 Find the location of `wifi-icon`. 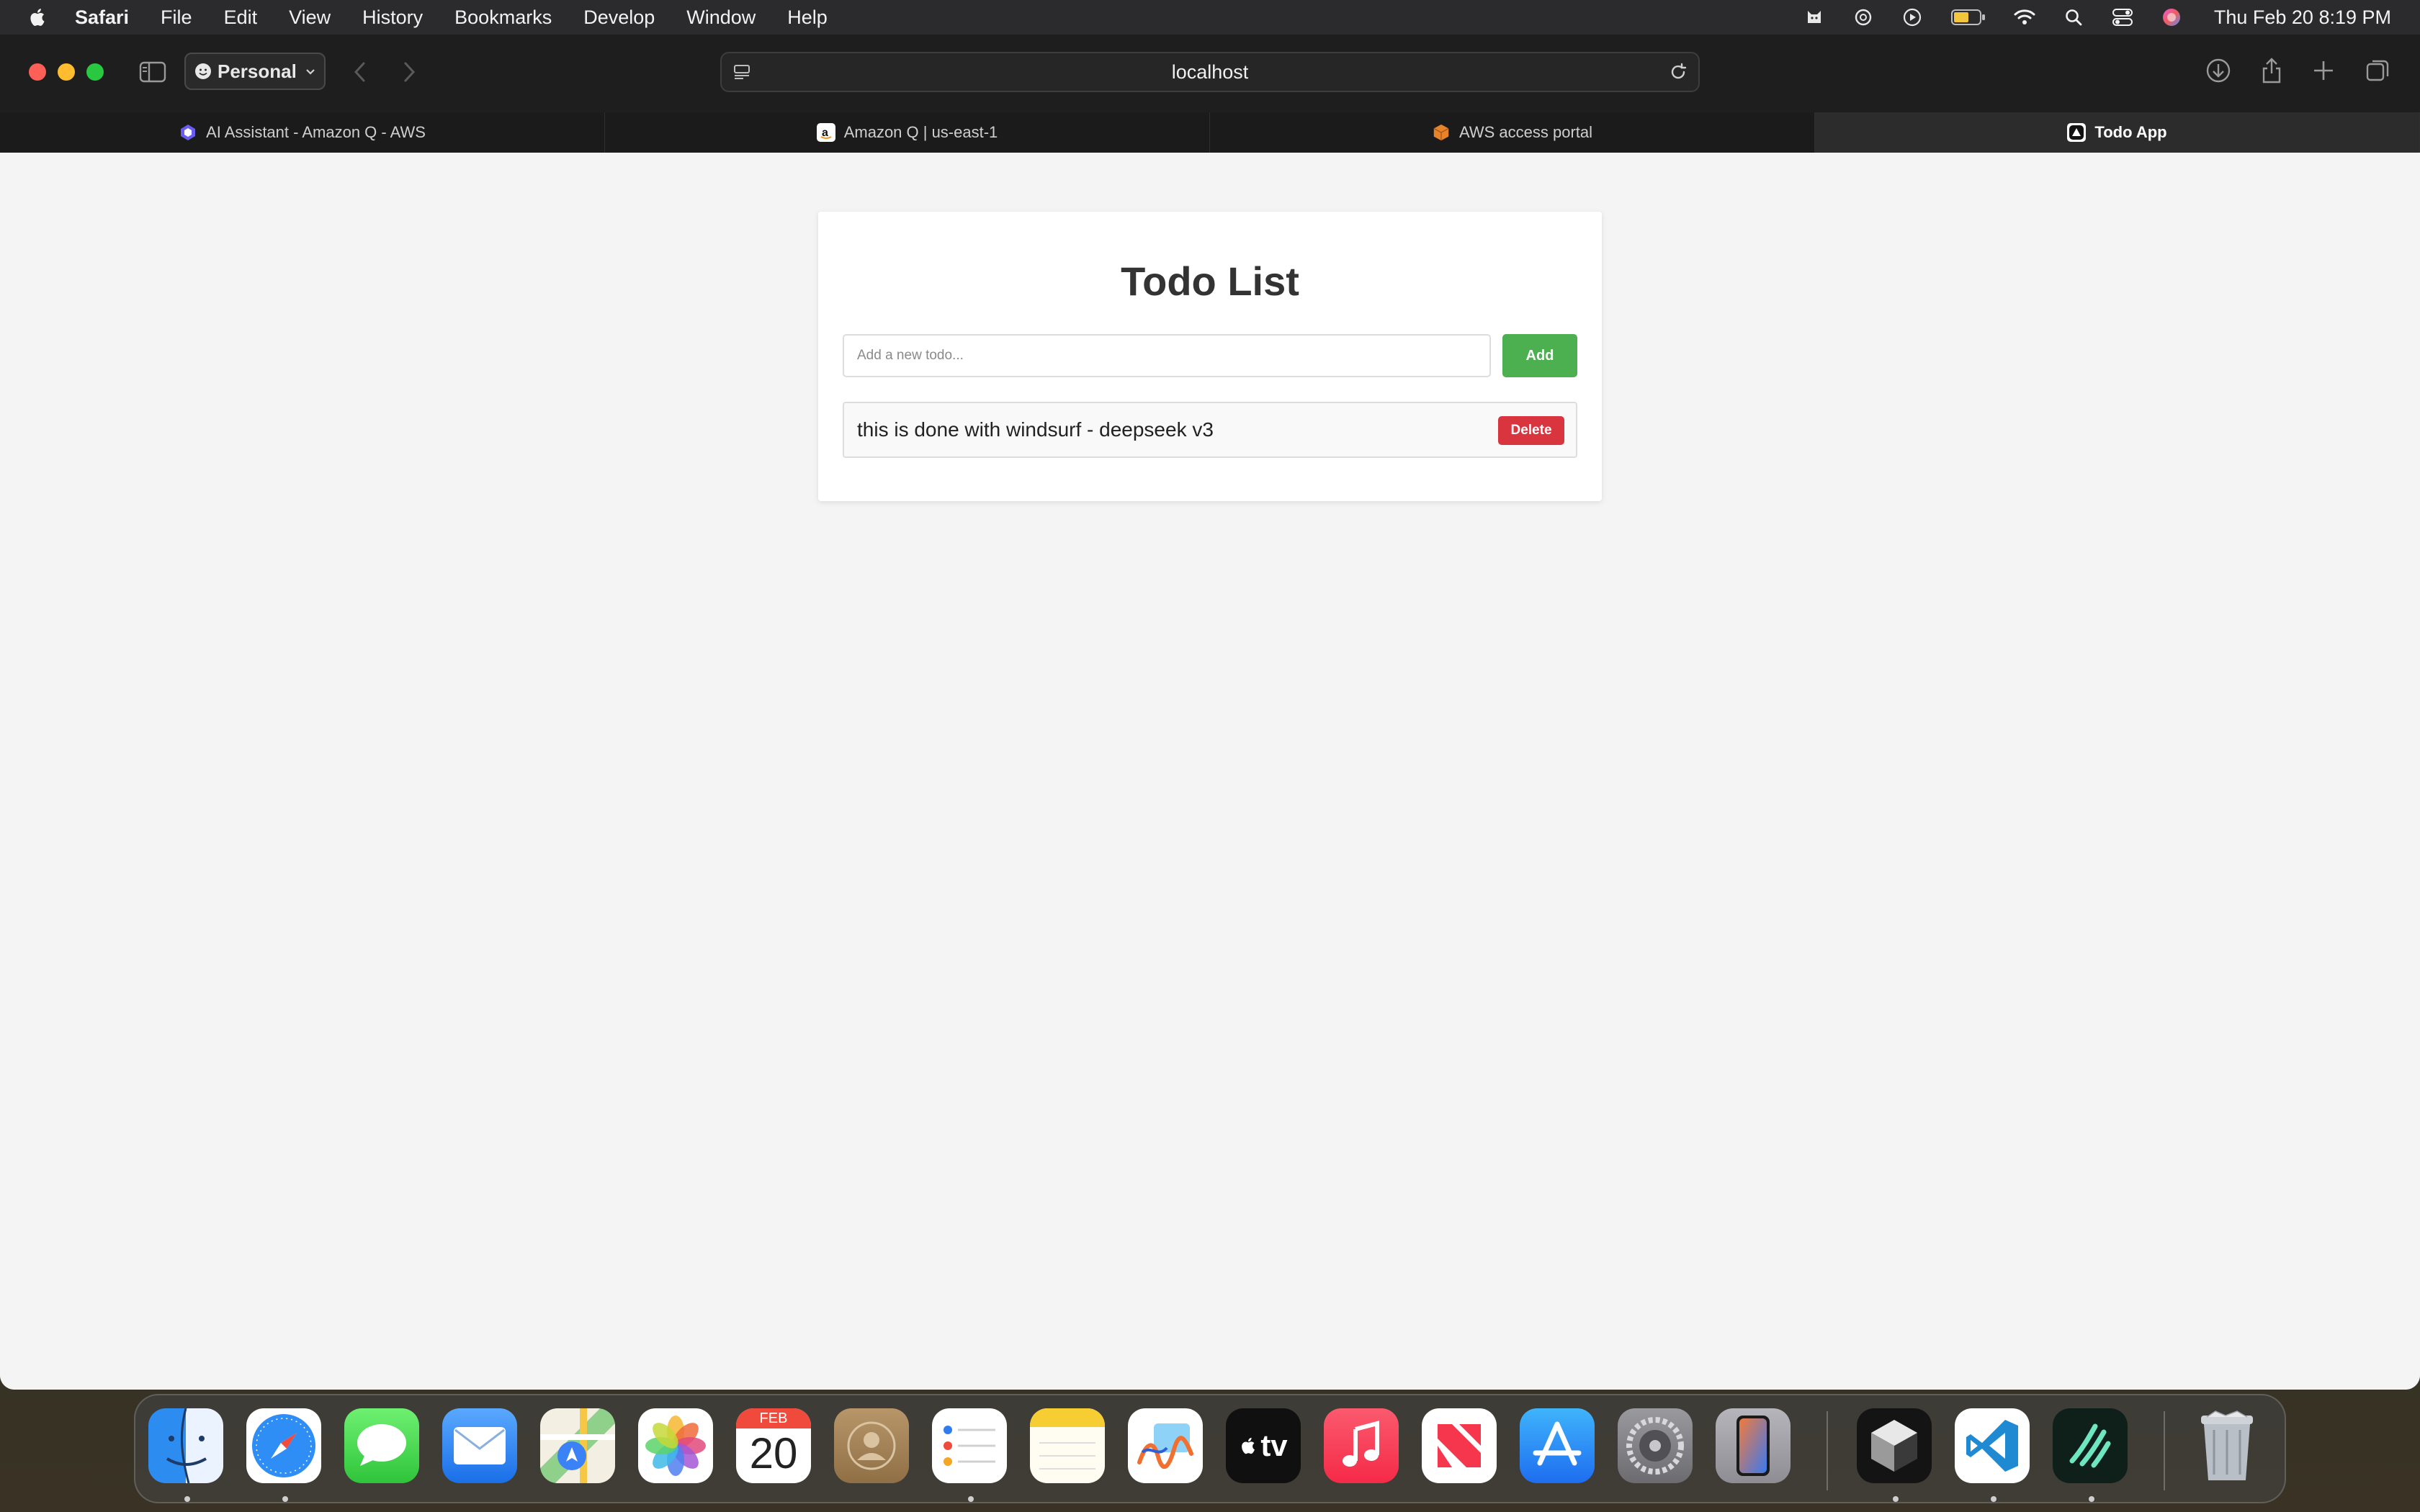

wifi-icon is located at coordinates (2024, 17).